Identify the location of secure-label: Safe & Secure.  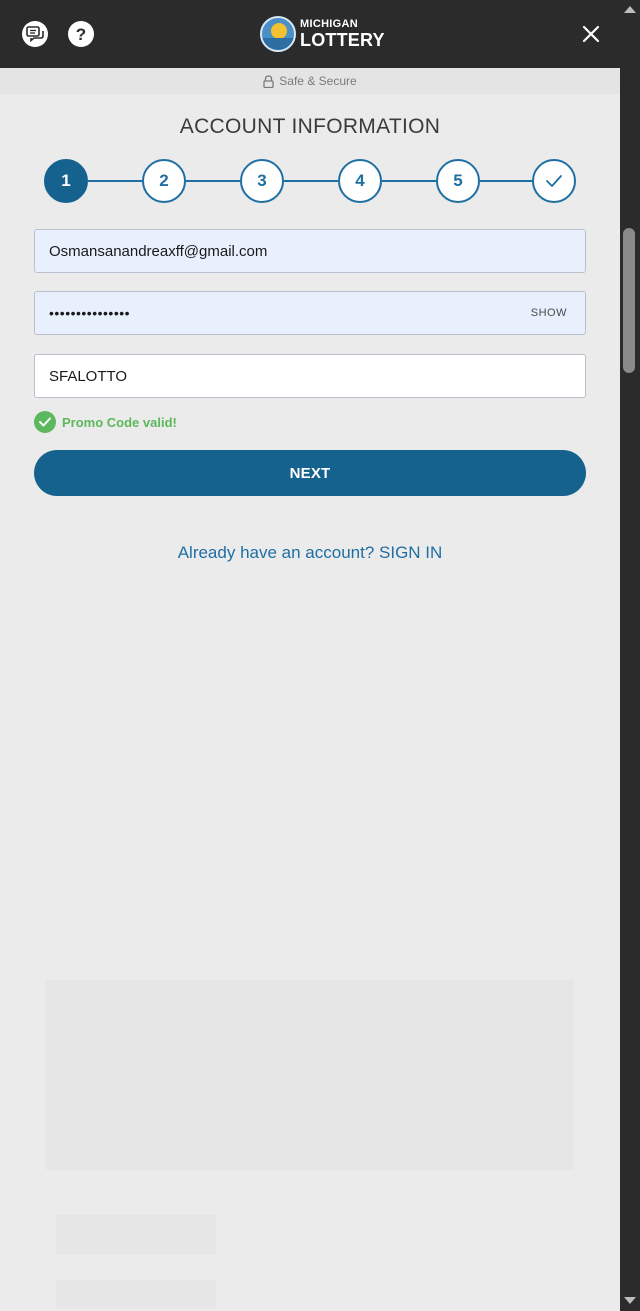
(318, 81).